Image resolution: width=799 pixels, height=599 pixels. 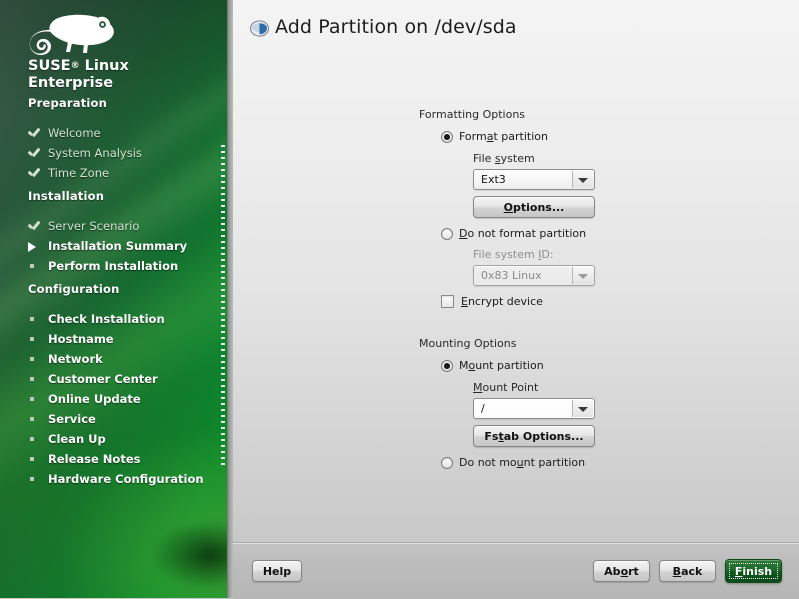 I want to click on sidebar-item-label: Online Update, so click(x=94, y=399).